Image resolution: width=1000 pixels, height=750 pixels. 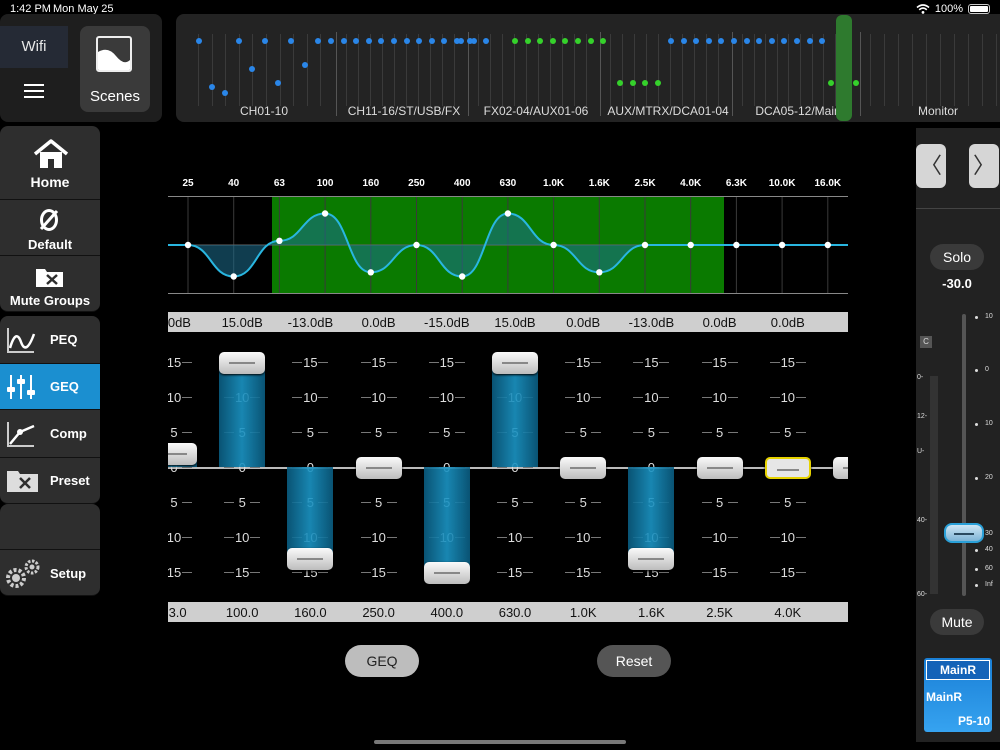 What do you see at coordinates (957, 257) in the screenshot?
I see `solo-button: Solo` at bounding box center [957, 257].